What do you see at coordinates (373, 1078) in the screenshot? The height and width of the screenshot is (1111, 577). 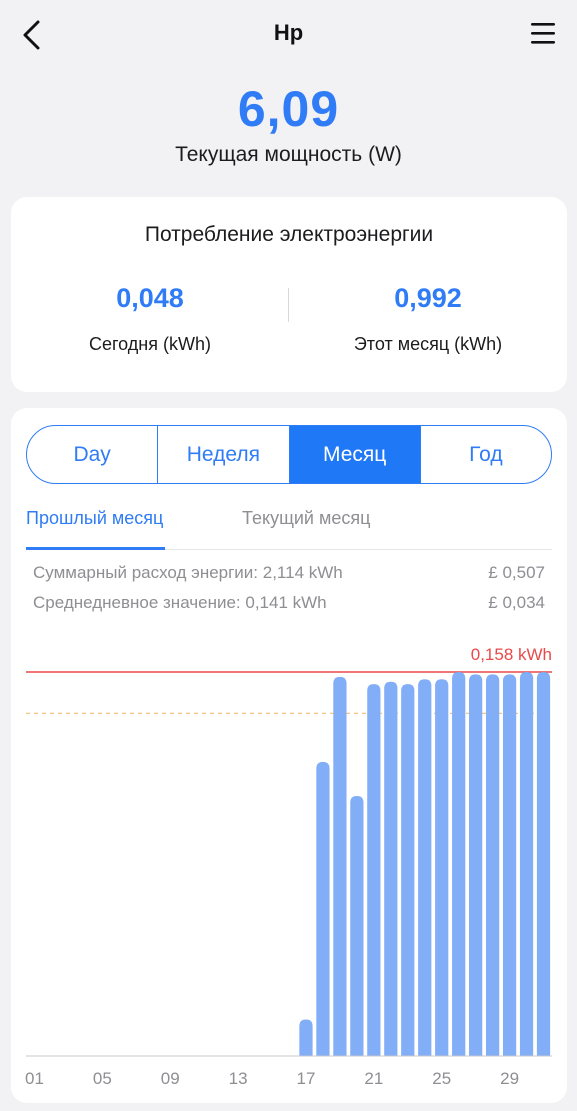 I see `x-tick-label: 21` at bounding box center [373, 1078].